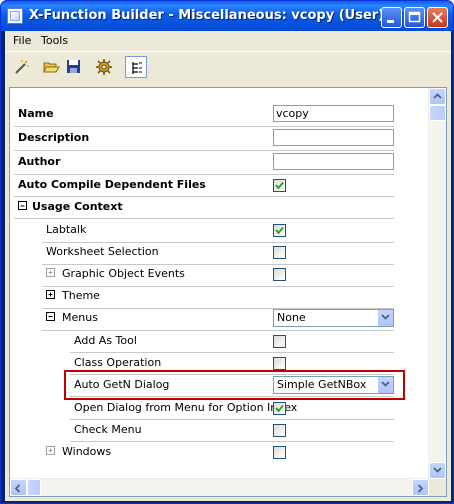  I want to click on open-folder-icon, so click(51, 67).